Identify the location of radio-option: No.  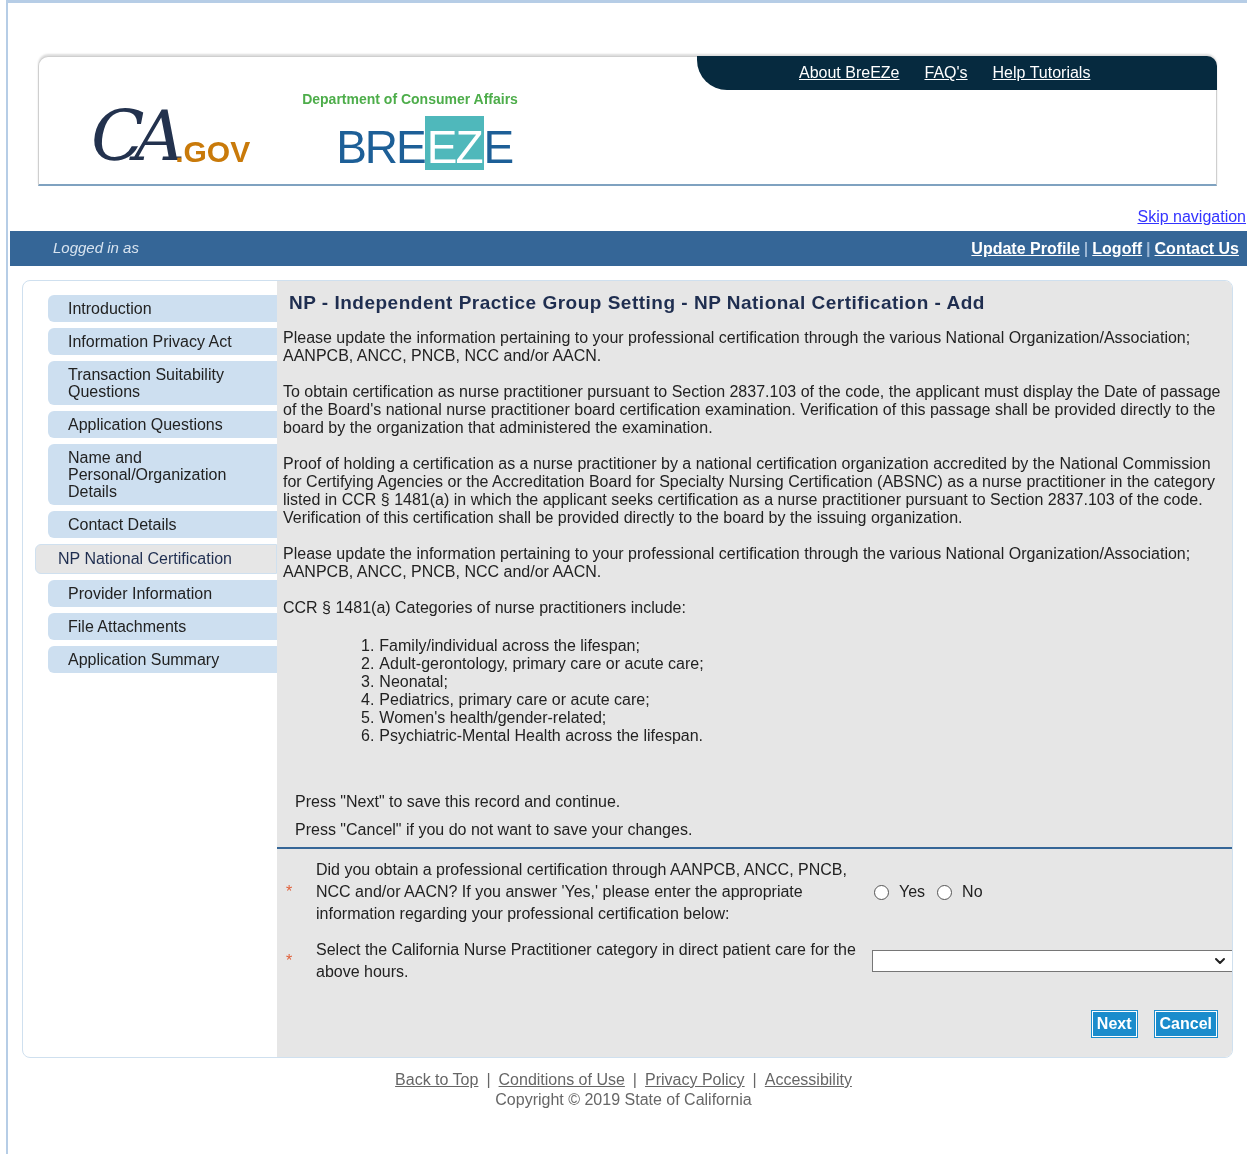
(960, 892).